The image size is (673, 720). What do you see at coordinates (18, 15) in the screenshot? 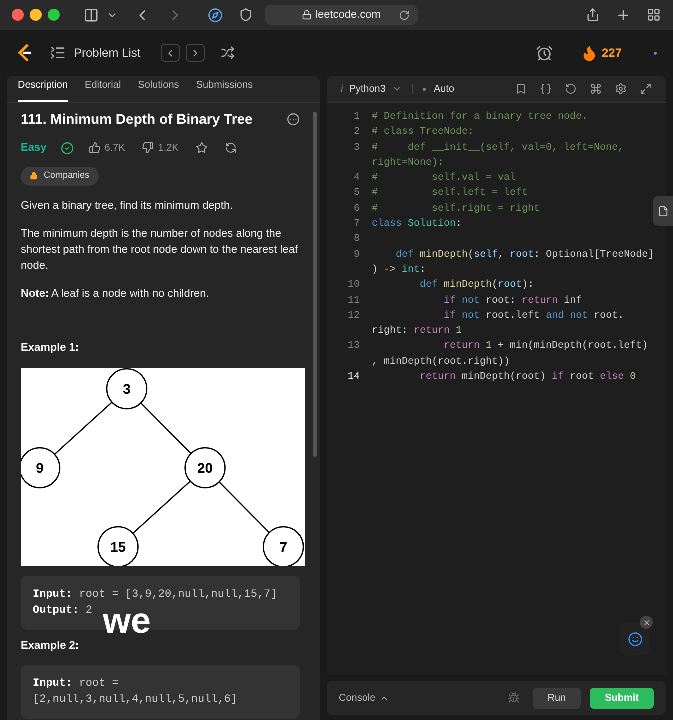
I see `close-window-icon` at bounding box center [18, 15].